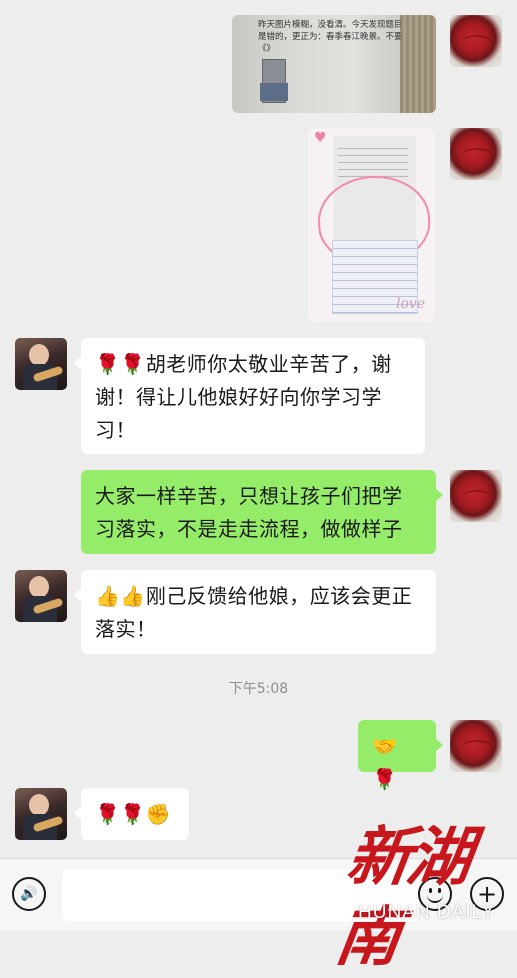 This screenshot has width=517, height=978. I want to click on chat-input-bar: 🔊 +, so click(258, 894).